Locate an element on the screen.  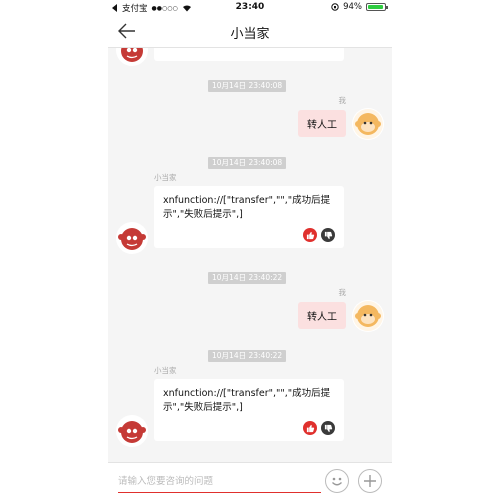
bot-bubble-partial is located at coordinates (249, 54).